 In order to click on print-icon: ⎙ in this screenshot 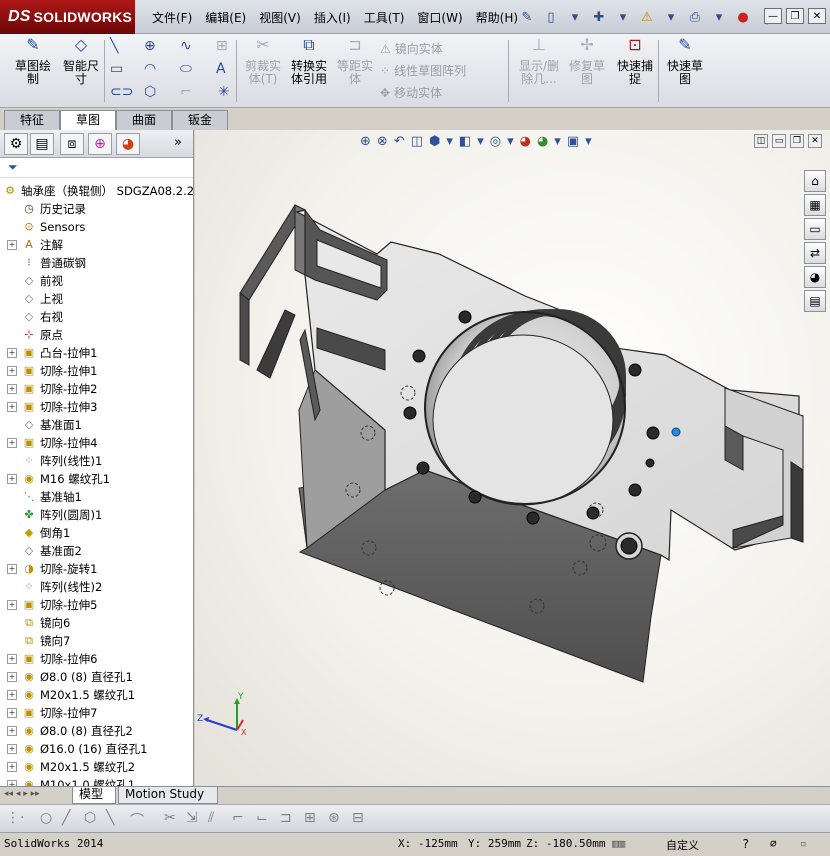, I will do `click(695, 17)`.